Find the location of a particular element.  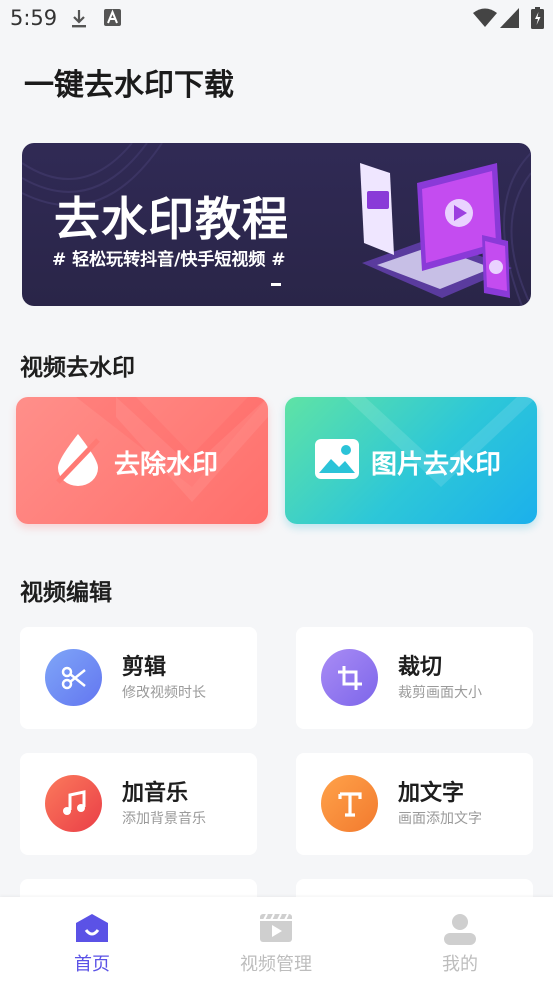

nav-label: 视频管理 is located at coordinates (276, 964).